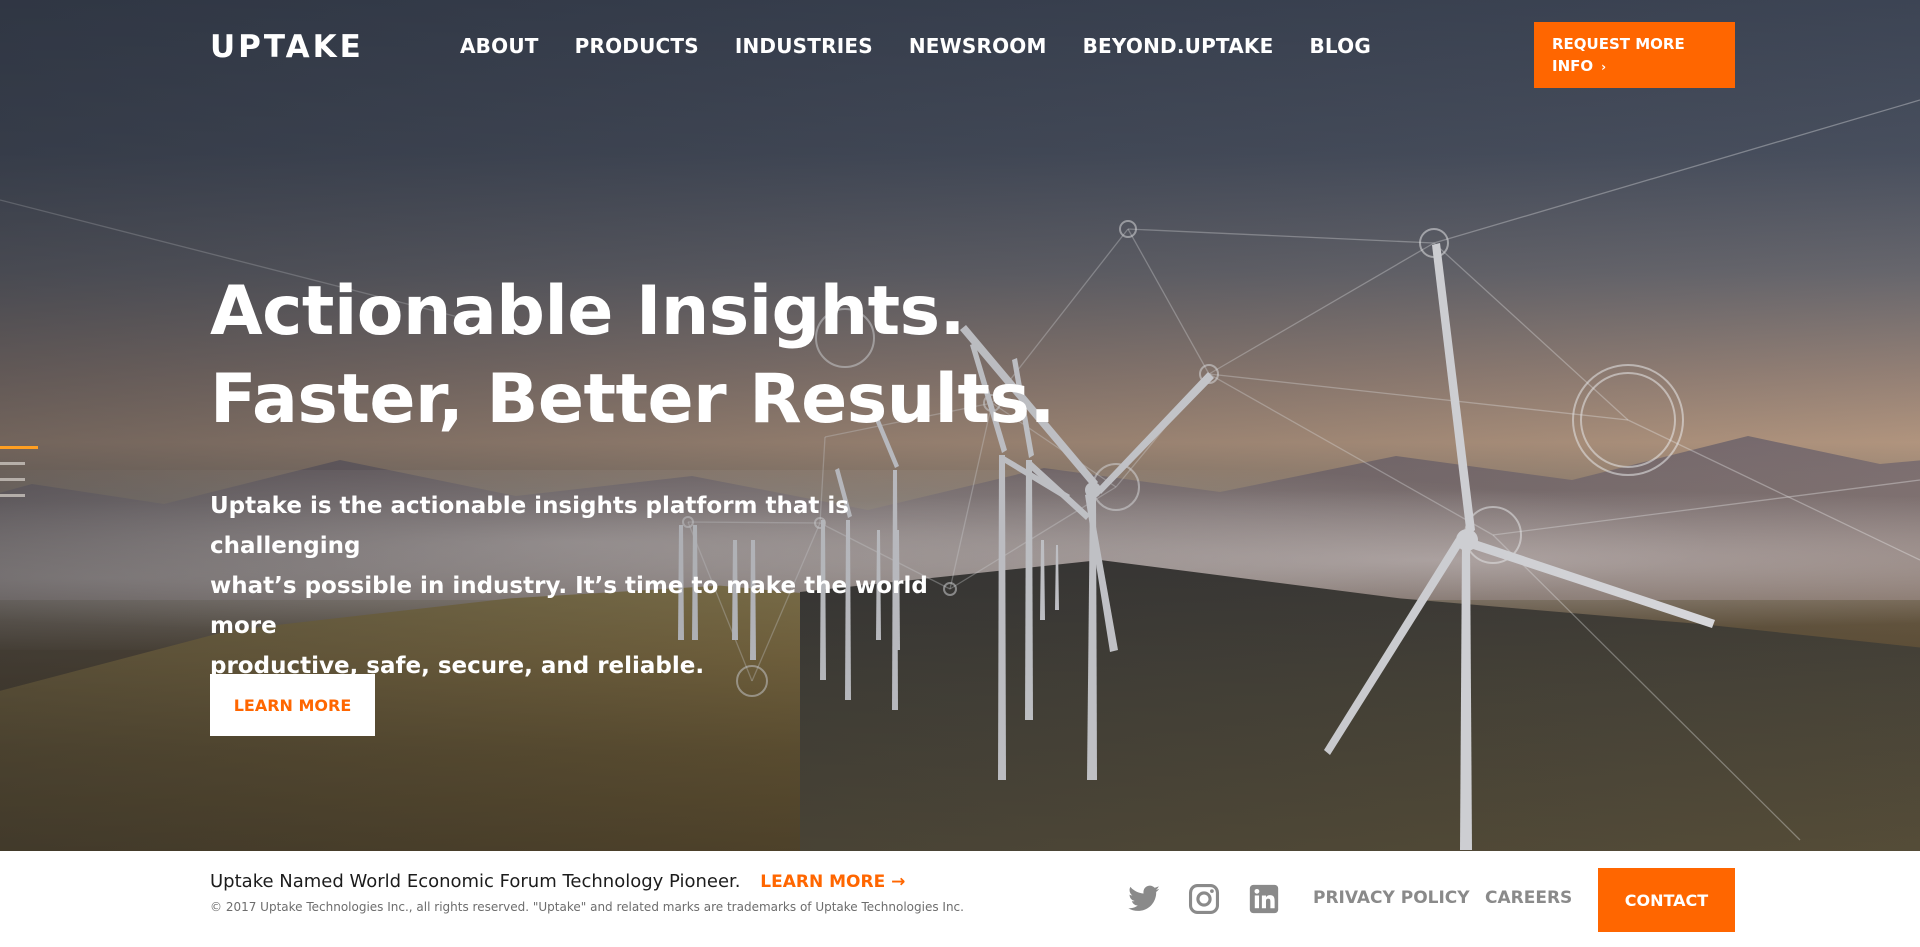 This screenshot has height=947, width=1920. Describe the element at coordinates (1528, 898) in the screenshot. I see `careers-link: CAREERS` at that location.